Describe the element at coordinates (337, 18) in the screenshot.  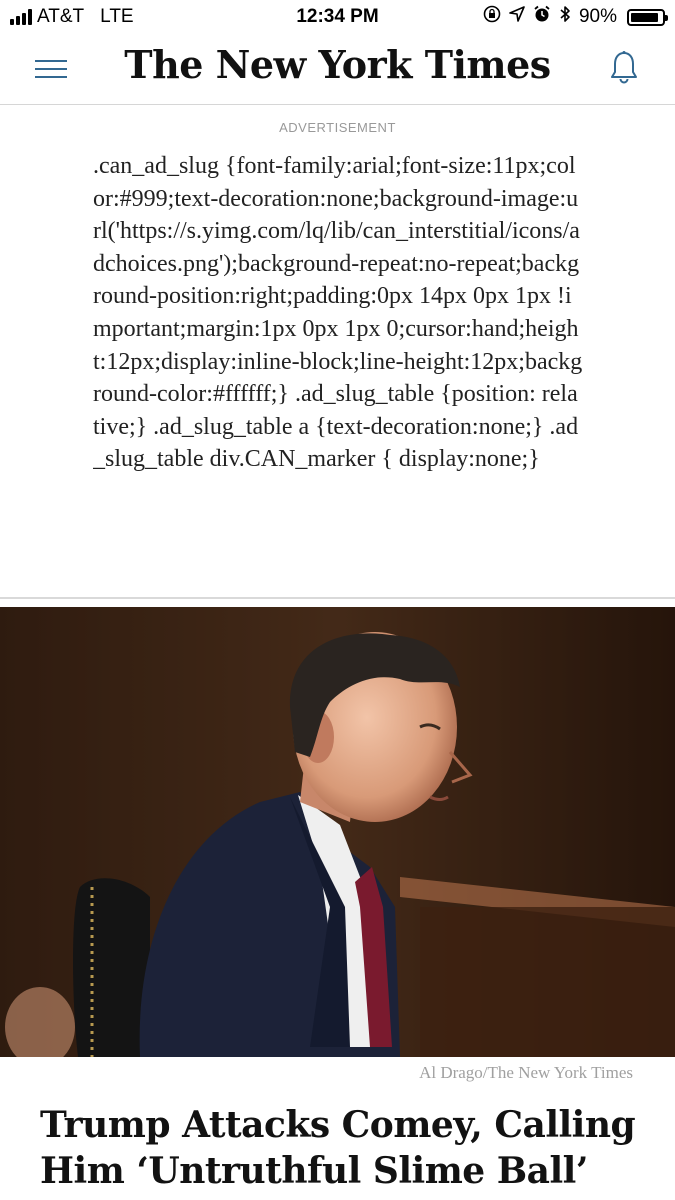
I see `status-bar: AT&T LTE 12:34 PM 90%` at that location.